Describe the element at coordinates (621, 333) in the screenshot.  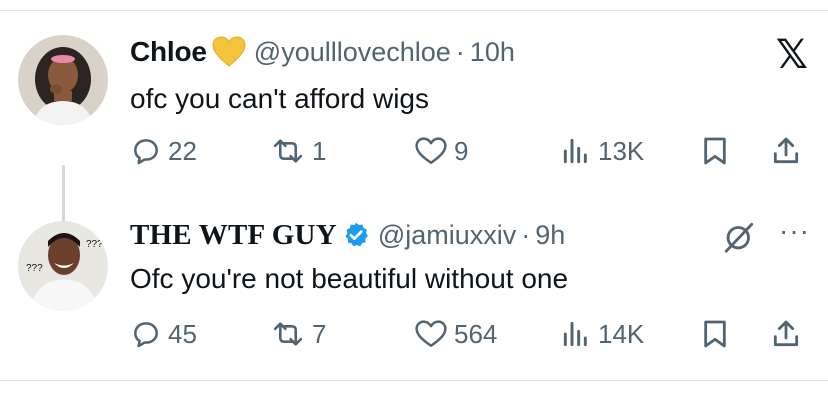
I see `view-count: 14K` at that location.